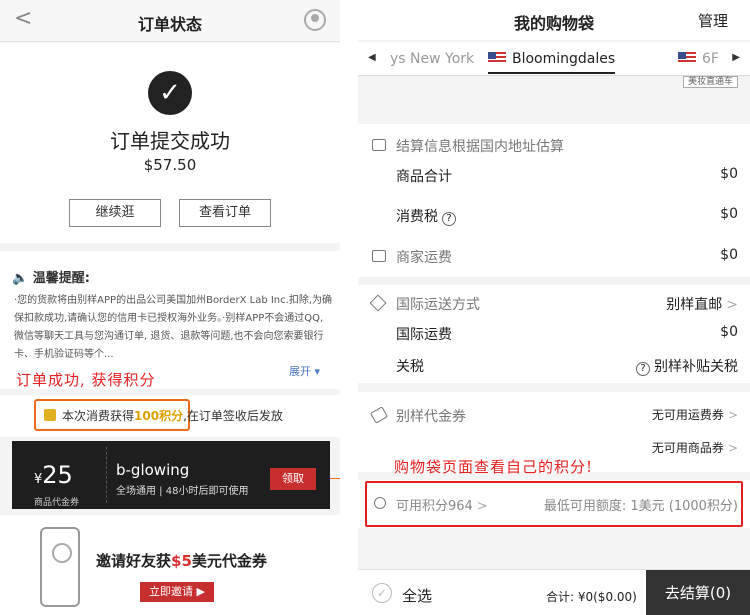 Image resolution: width=750 pixels, height=615 pixels. I want to click on points-earned-row: 本次消费获得100积分,在订单签收后发放, so click(170, 416).